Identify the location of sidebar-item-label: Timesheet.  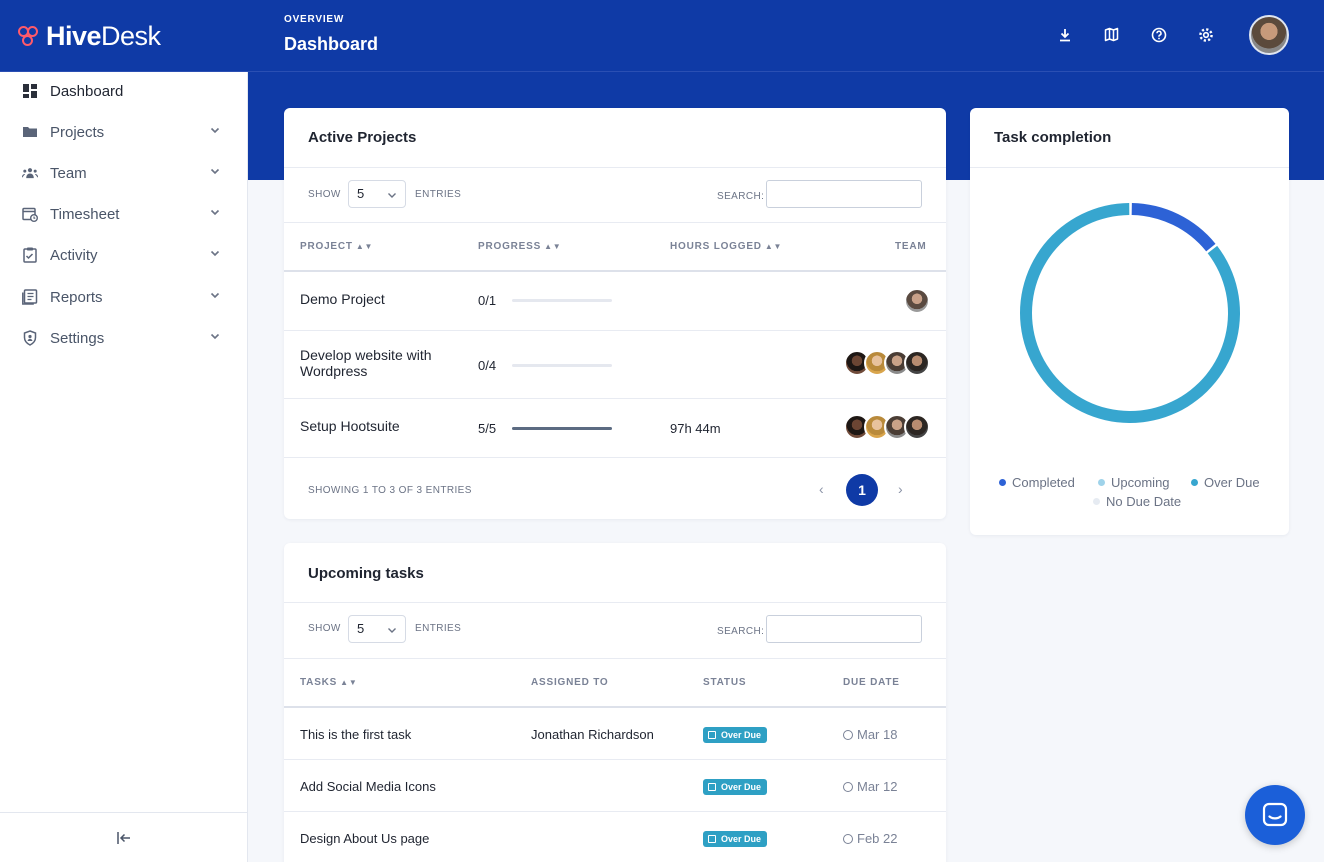
(85, 214).